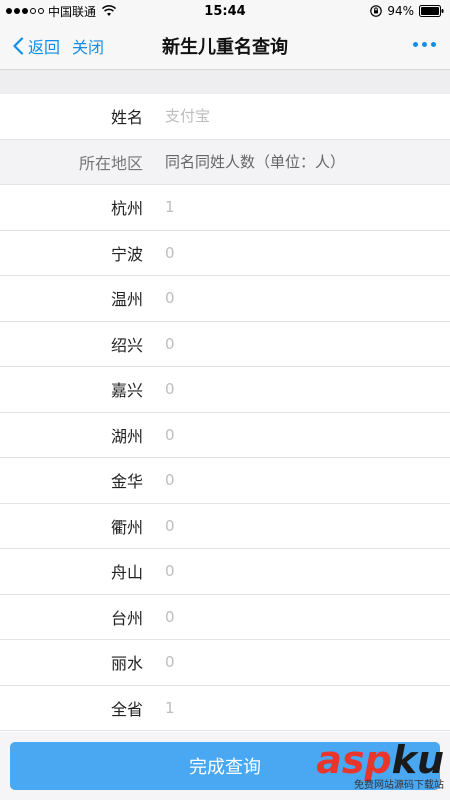 The image size is (450, 800). Describe the element at coordinates (225, 390) in the screenshot. I see `region-row: 嘉兴 0` at that location.